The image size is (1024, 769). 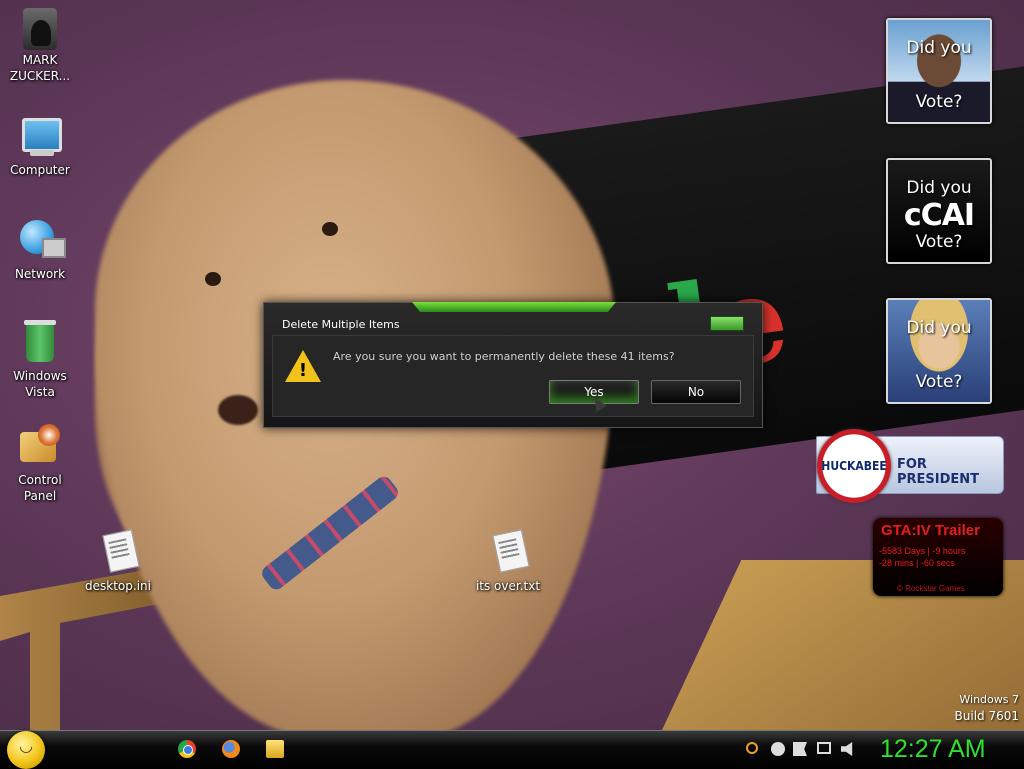 What do you see at coordinates (854, 466) in the screenshot?
I see `huckabee-name: HUCKABEE` at bounding box center [854, 466].